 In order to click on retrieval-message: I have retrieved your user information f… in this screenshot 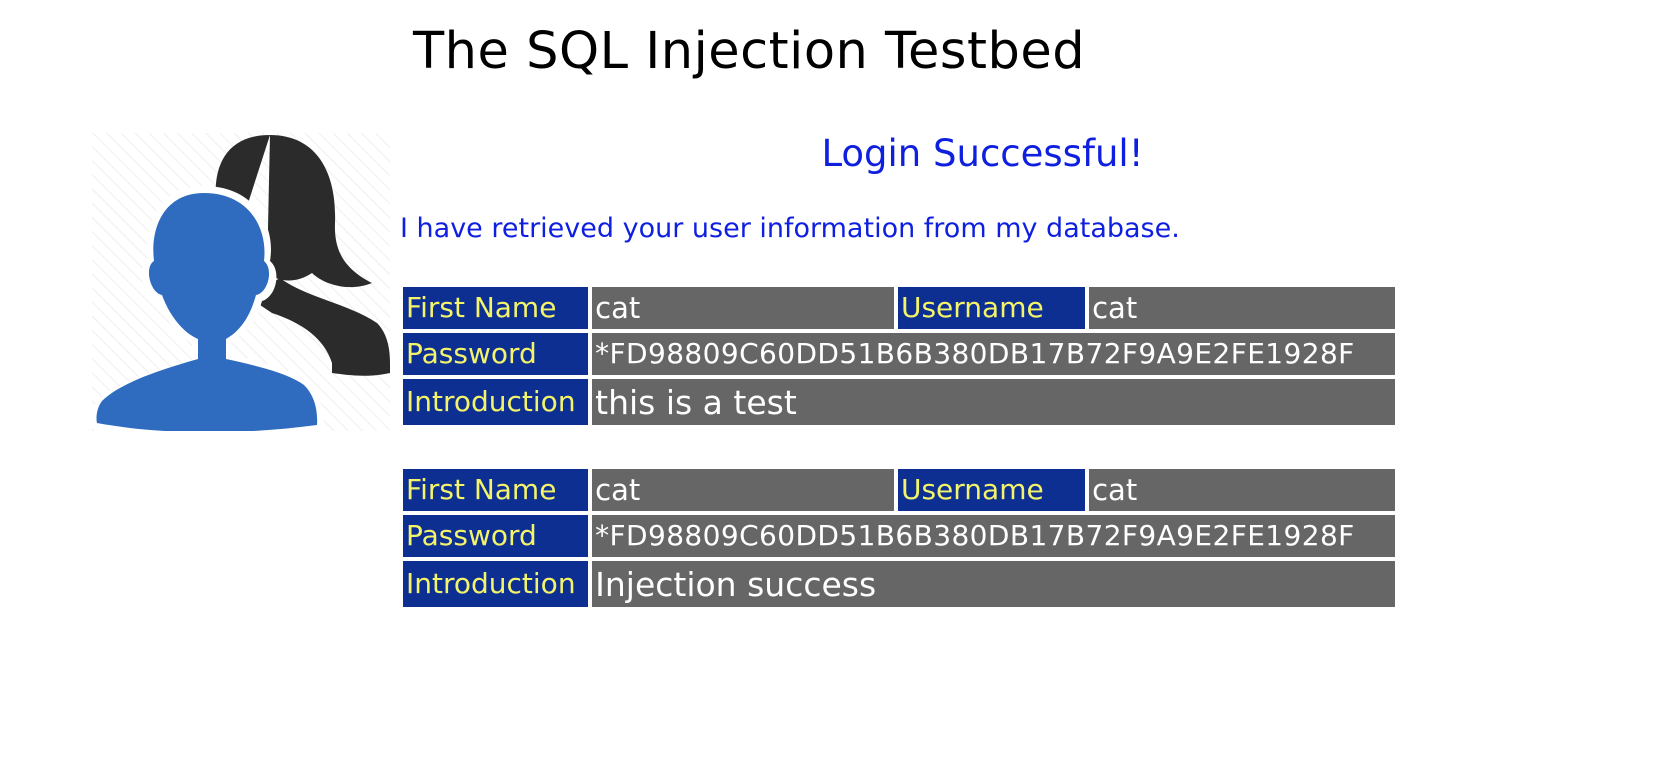, I will do `click(790, 228)`.